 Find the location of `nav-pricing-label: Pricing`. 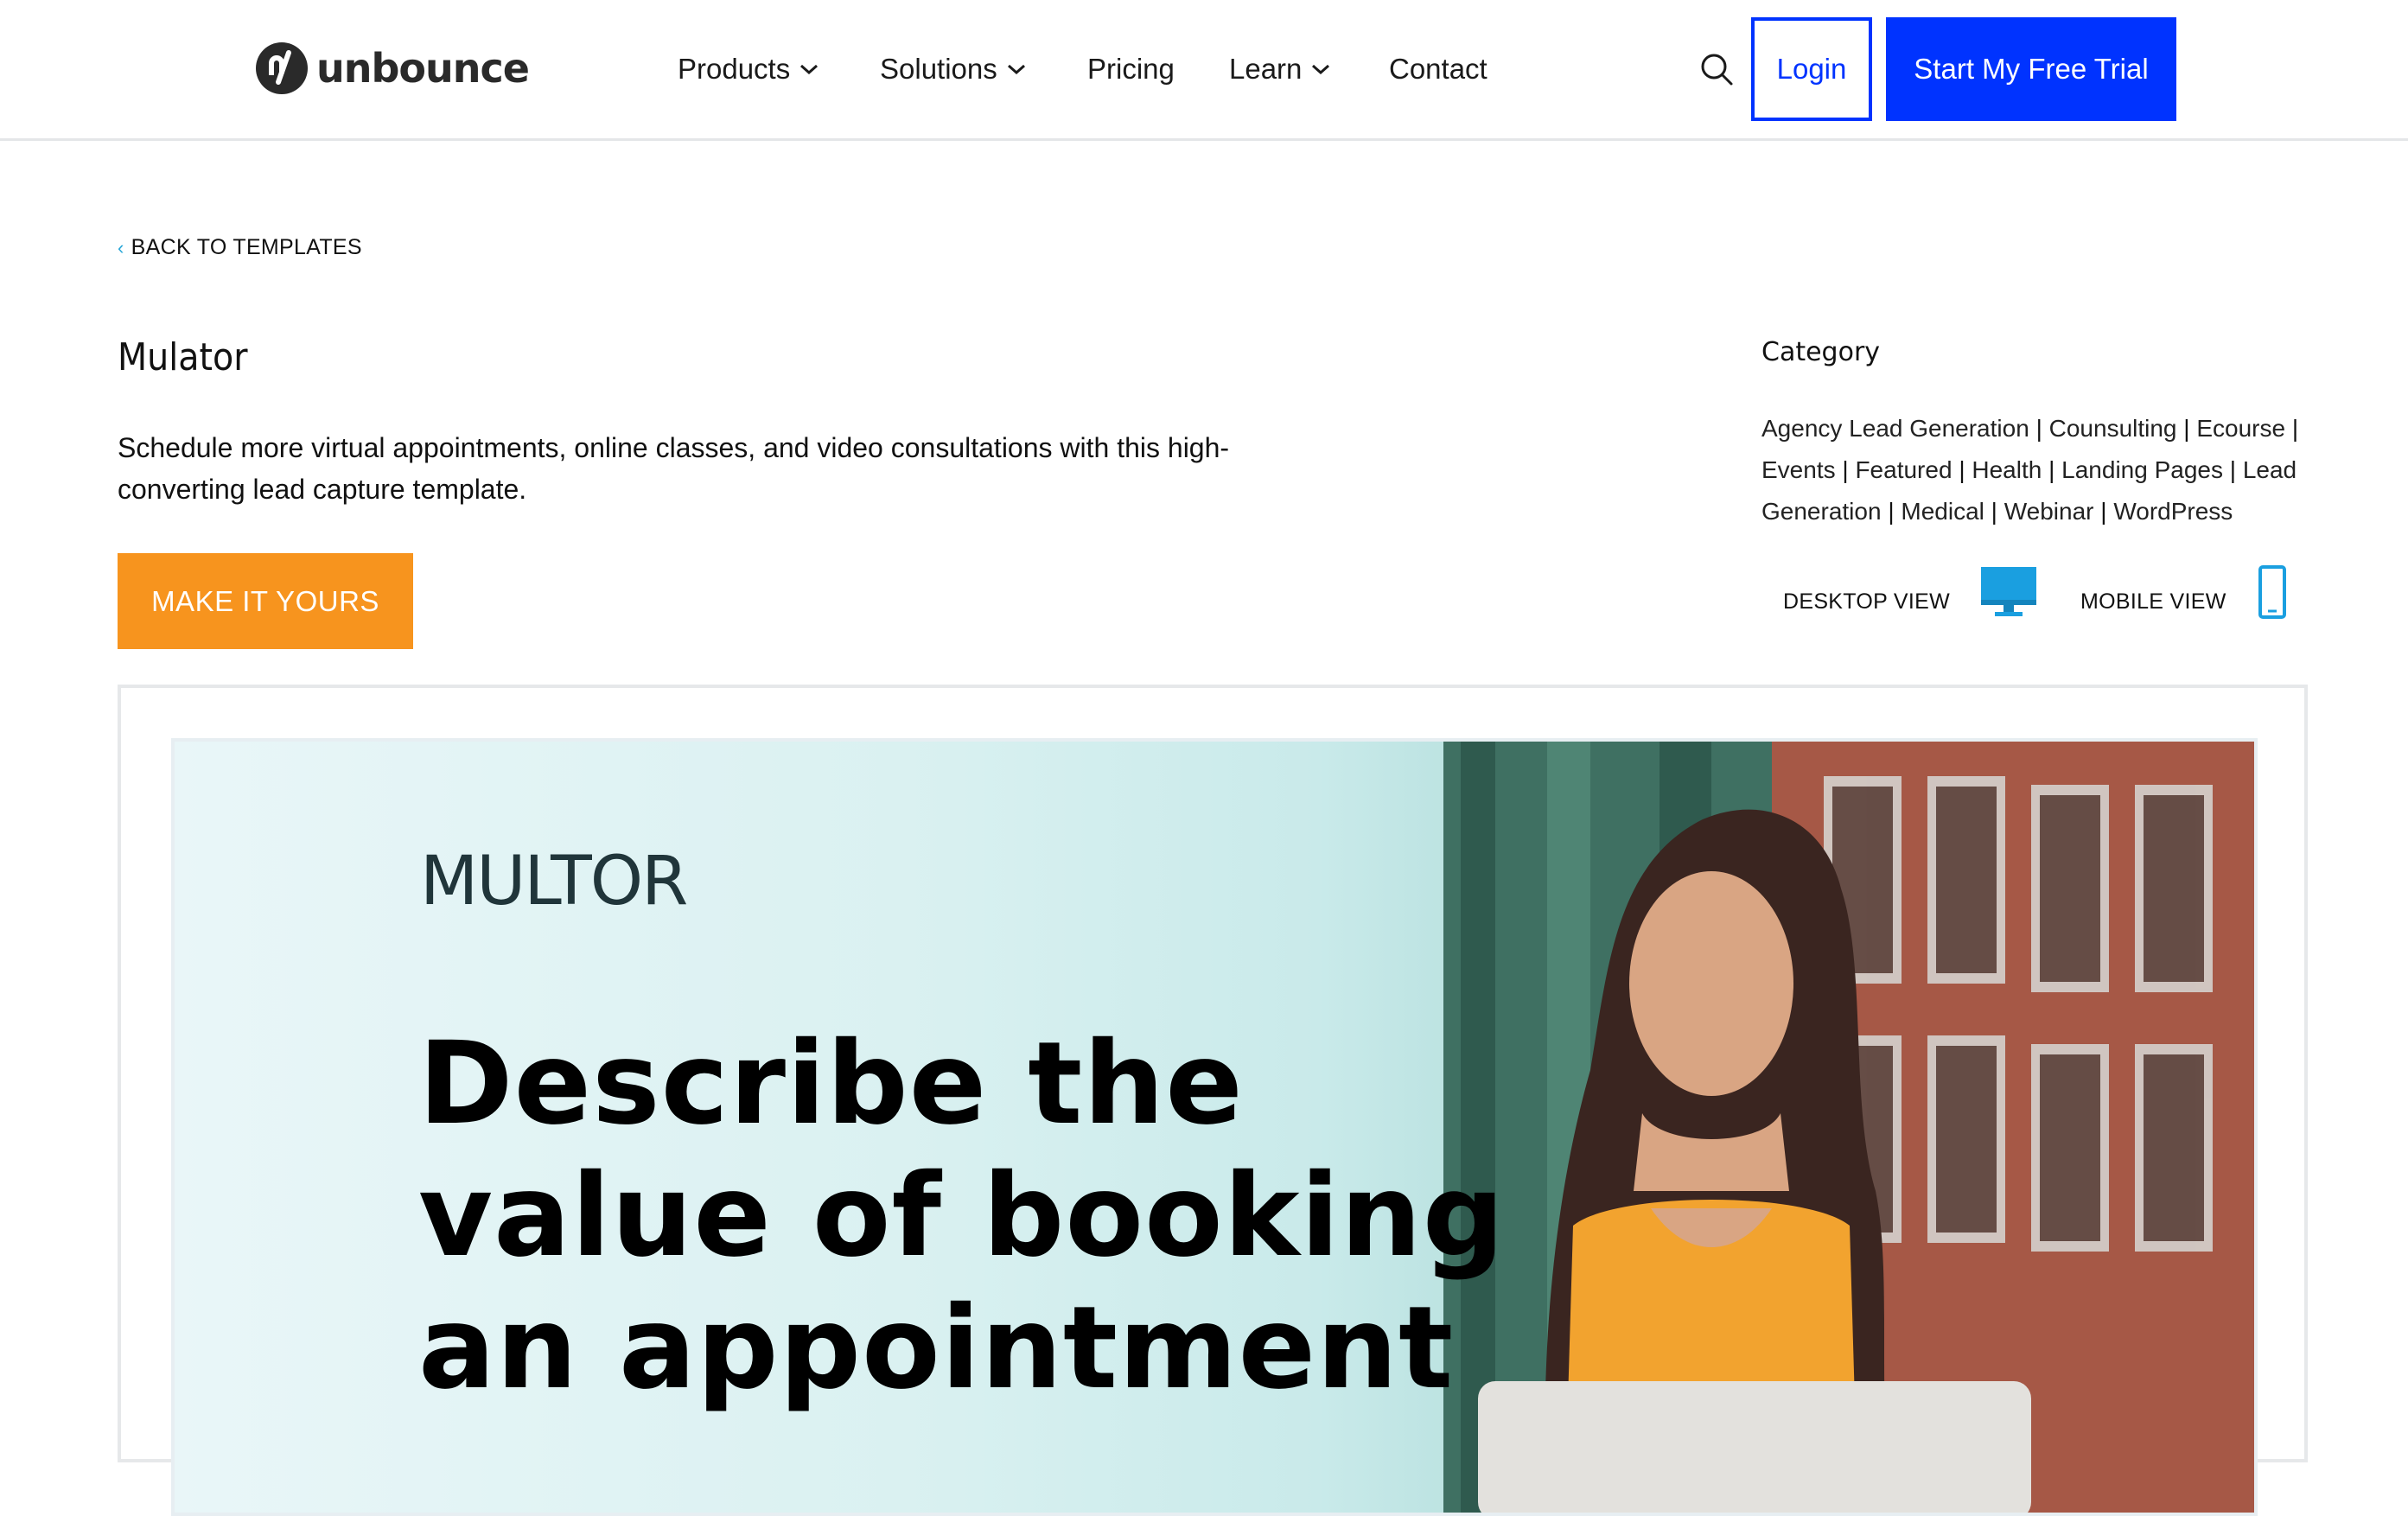

nav-pricing-label: Pricing is located at coordinates (1131, 69).